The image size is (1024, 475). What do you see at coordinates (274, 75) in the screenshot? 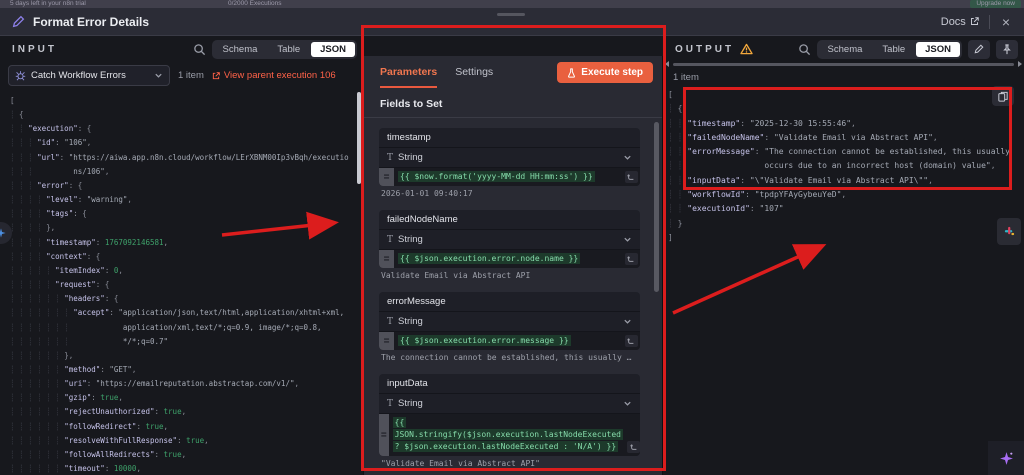
I see `view-parent-execution-link: View parent execution 106` at bounding box center [274, 75].